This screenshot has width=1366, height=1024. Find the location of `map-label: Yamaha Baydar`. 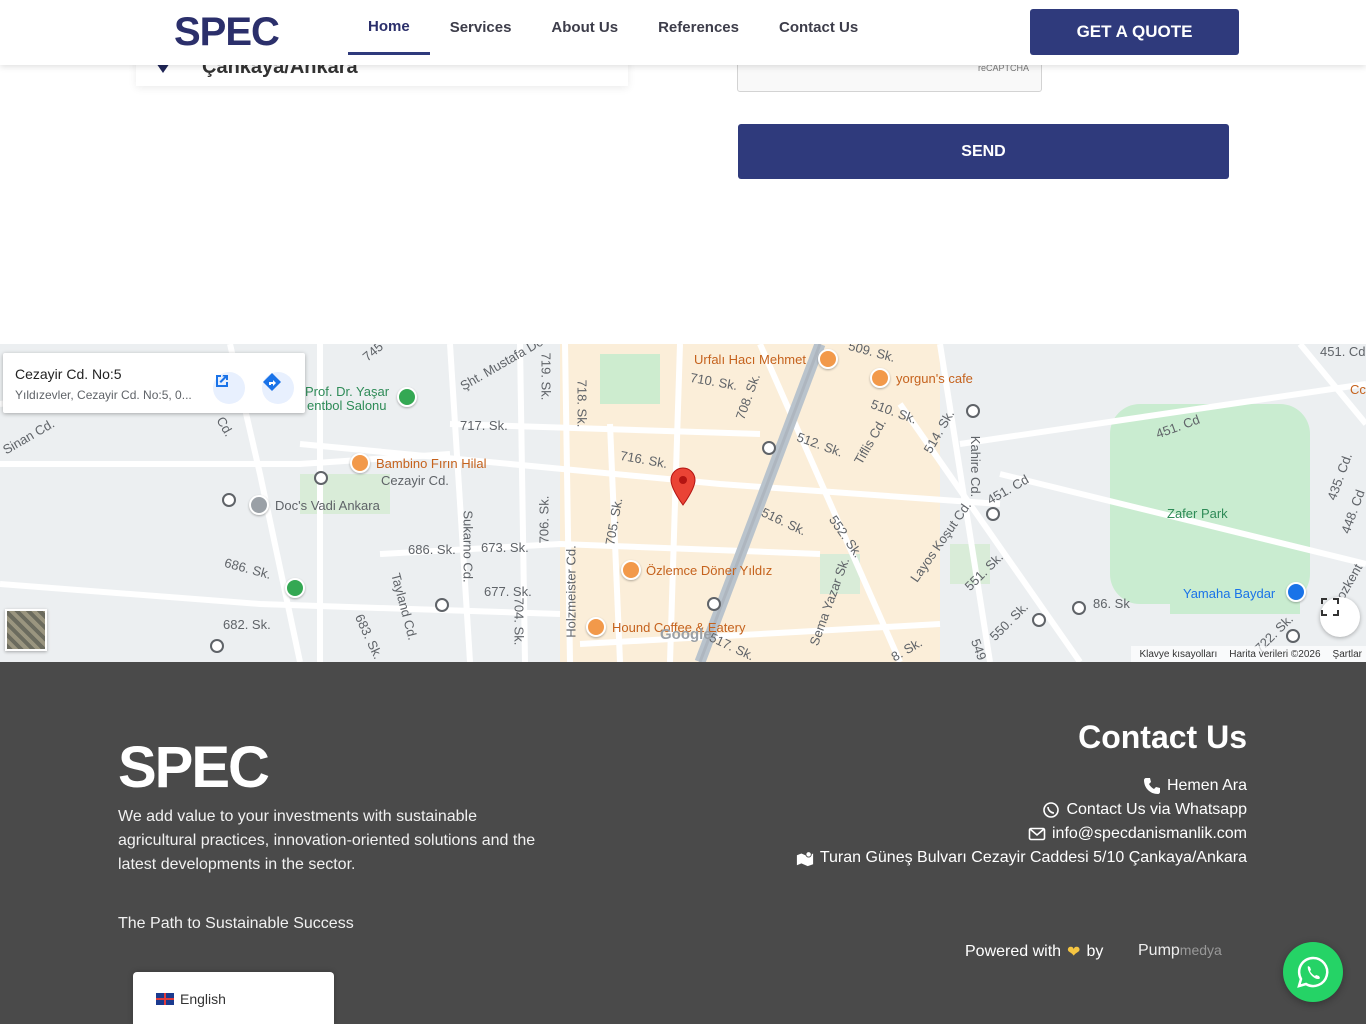

map-label: Yamaha Baydar is located at coordinates (1229, 593).